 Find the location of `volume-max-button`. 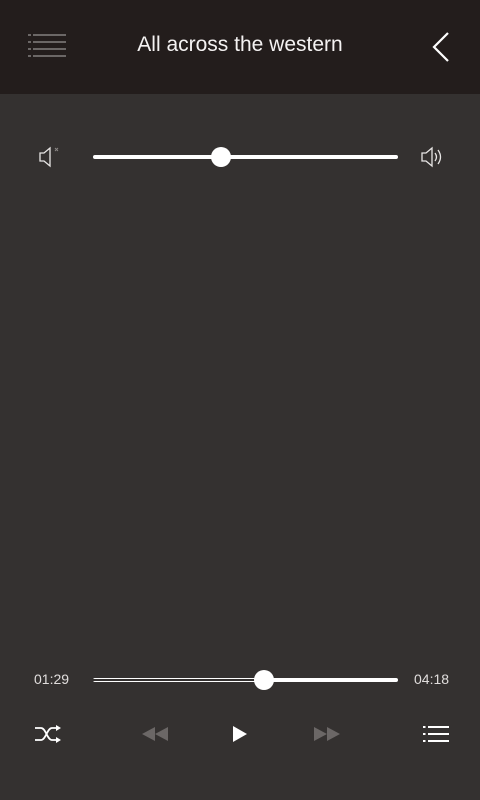

volume-max-button is located at coordinates (433, 157).